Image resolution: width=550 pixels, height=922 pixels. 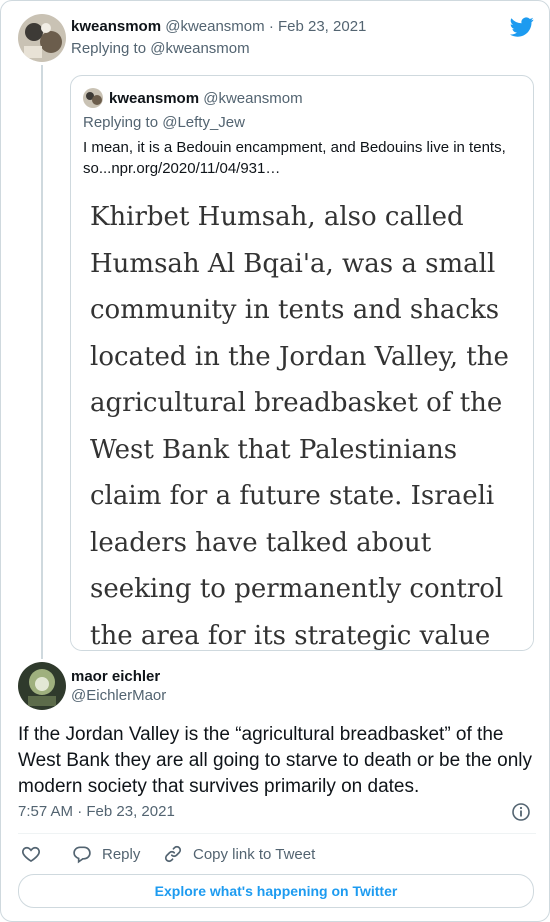 What do you see at coordinates (121, 122) in the screenshot?
I see `quoted-replying-label: Replying to` at bounding box center [121, 122].